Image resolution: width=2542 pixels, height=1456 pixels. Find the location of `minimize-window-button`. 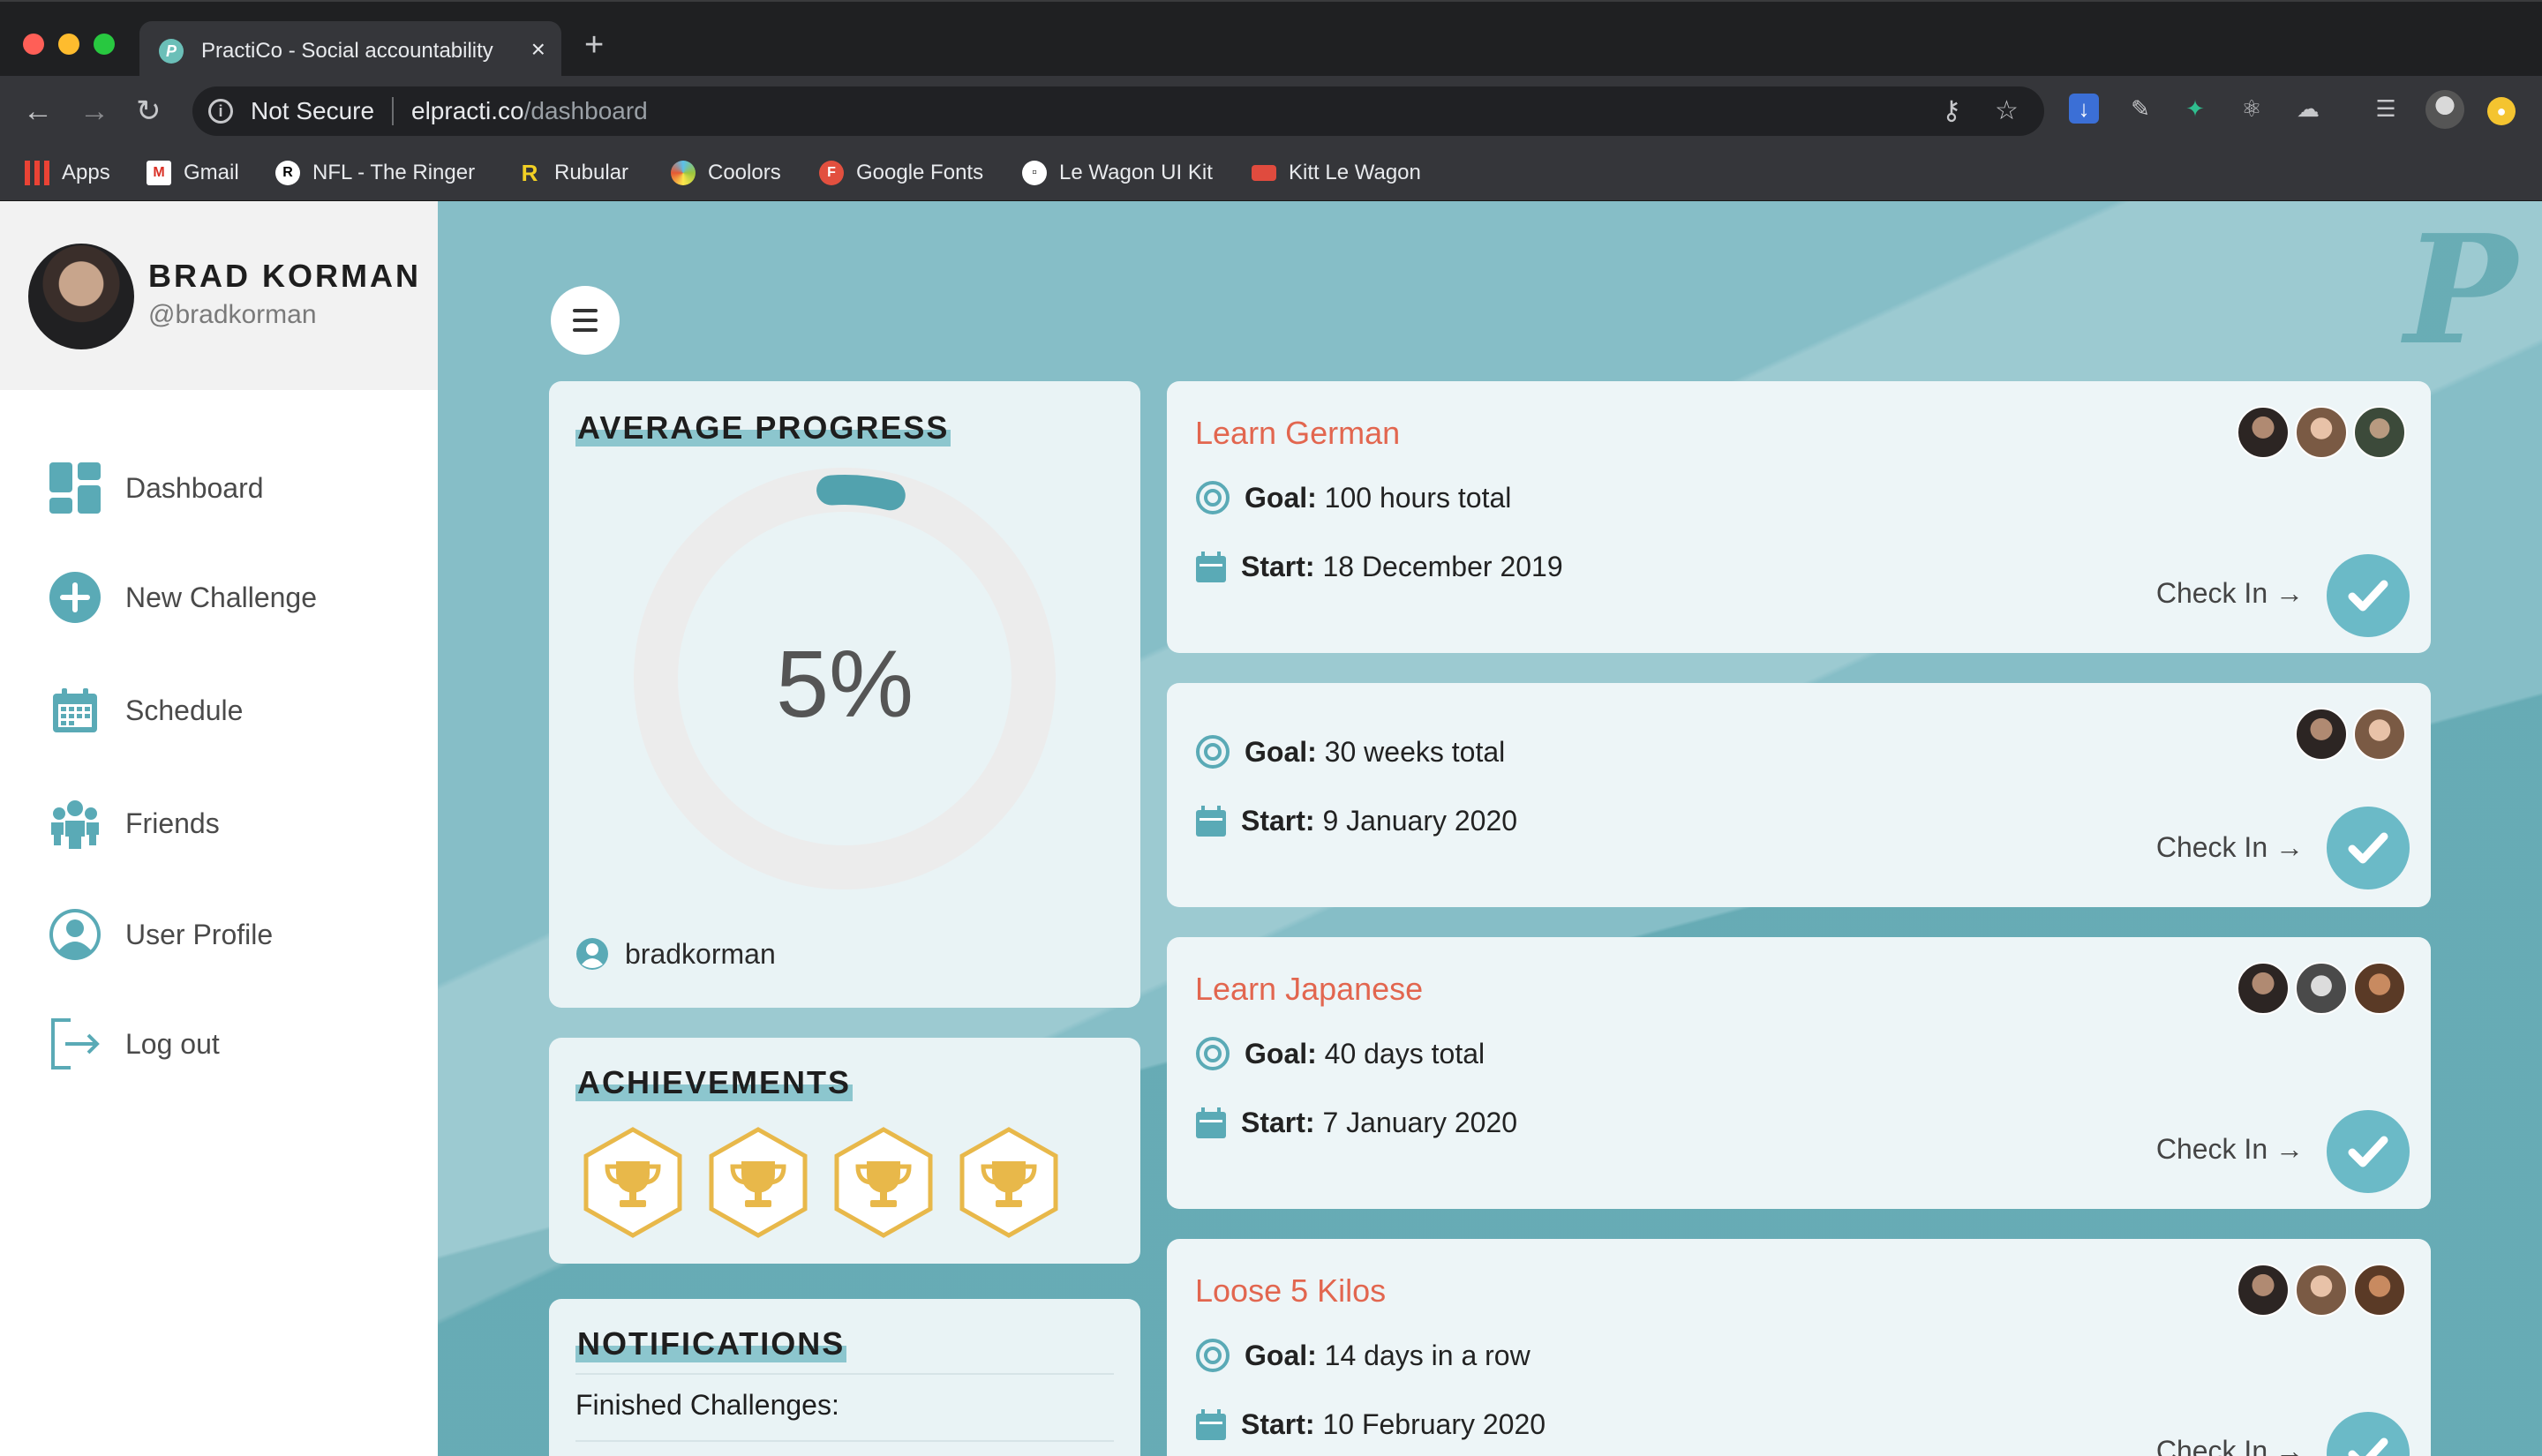

minimize-window-button is located at coordinates (68, 44).